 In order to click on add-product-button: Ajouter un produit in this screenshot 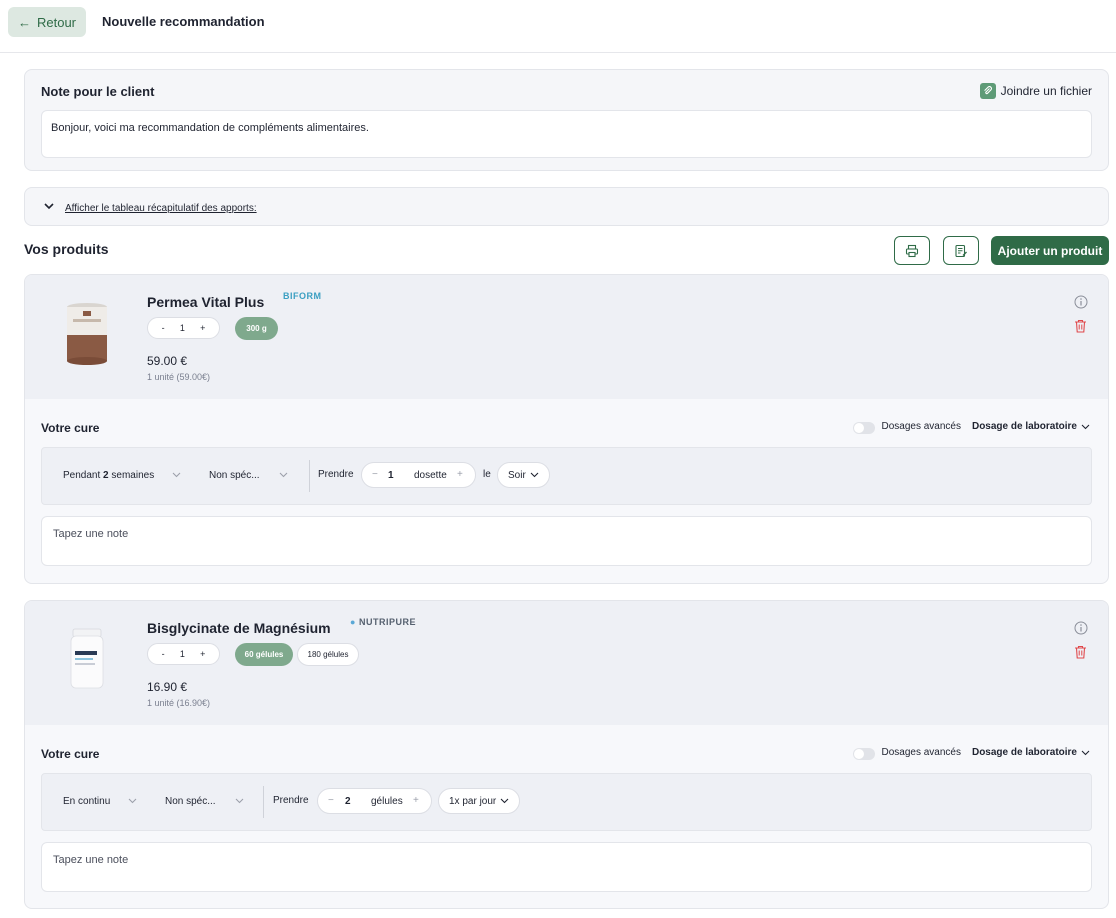, I will do `click(1050, 250)`.